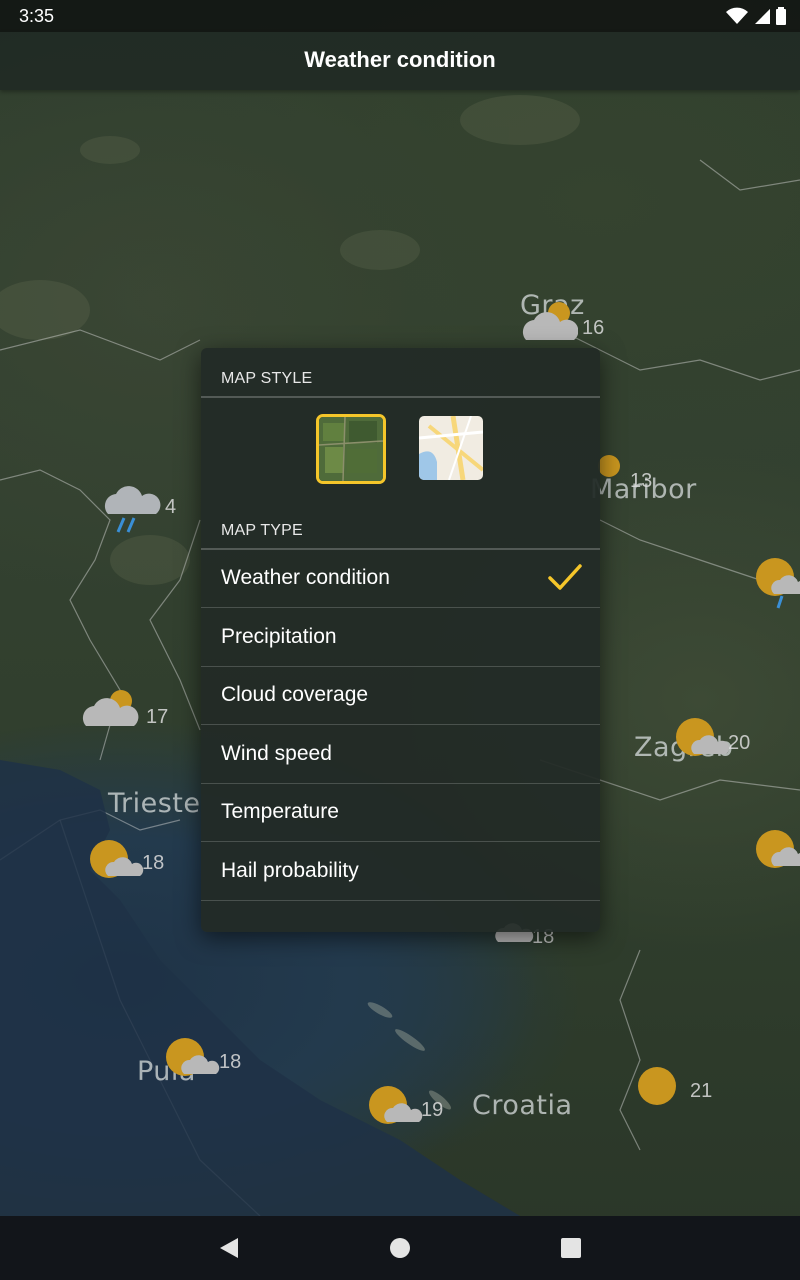 The width and height of the screenshot is (800, 1280). I want to click on map-type-hail-probability: Hail probability, so click(400, 871).